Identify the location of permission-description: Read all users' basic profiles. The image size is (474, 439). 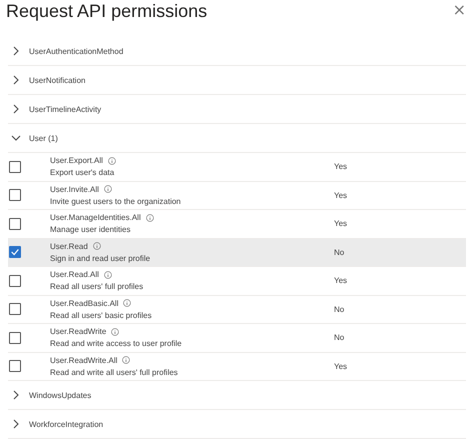
(101, 315).